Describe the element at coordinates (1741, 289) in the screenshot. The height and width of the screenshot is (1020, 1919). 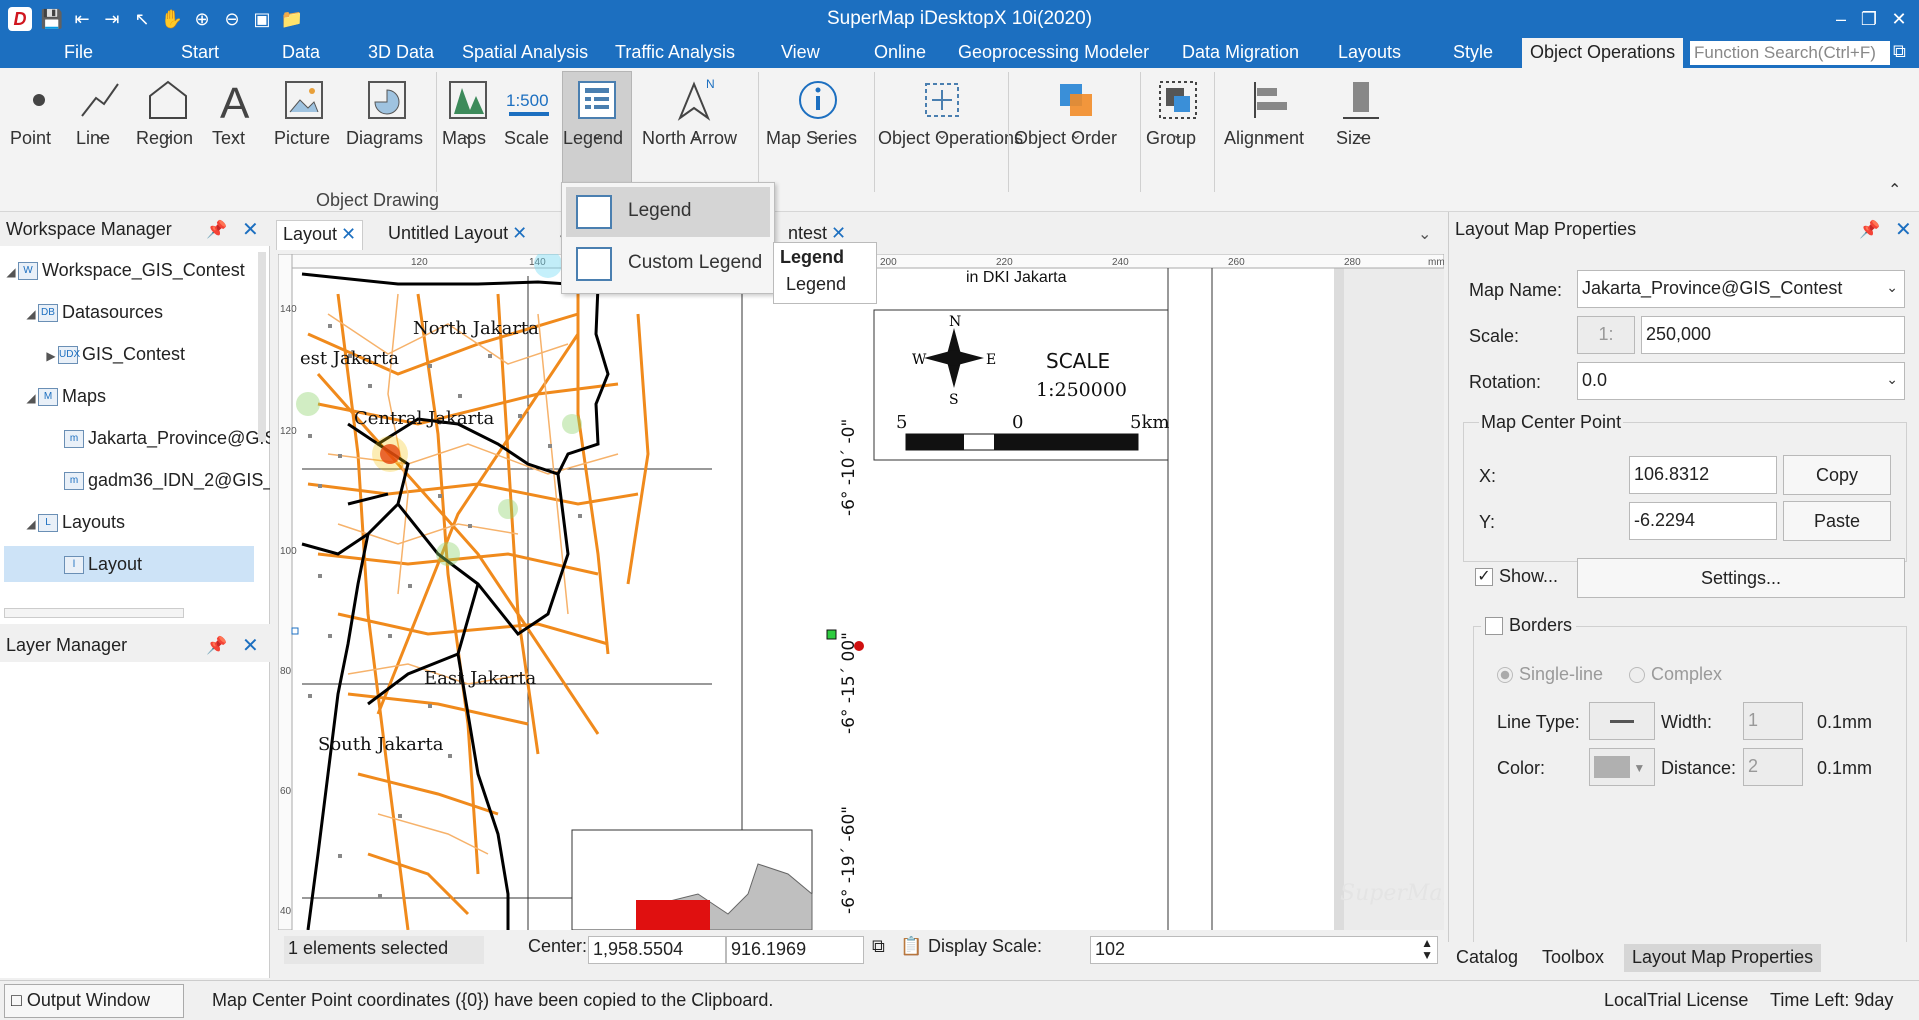
I see `map-name-select: Jakarta_Province@GIS_Contest ⌄` at that location.